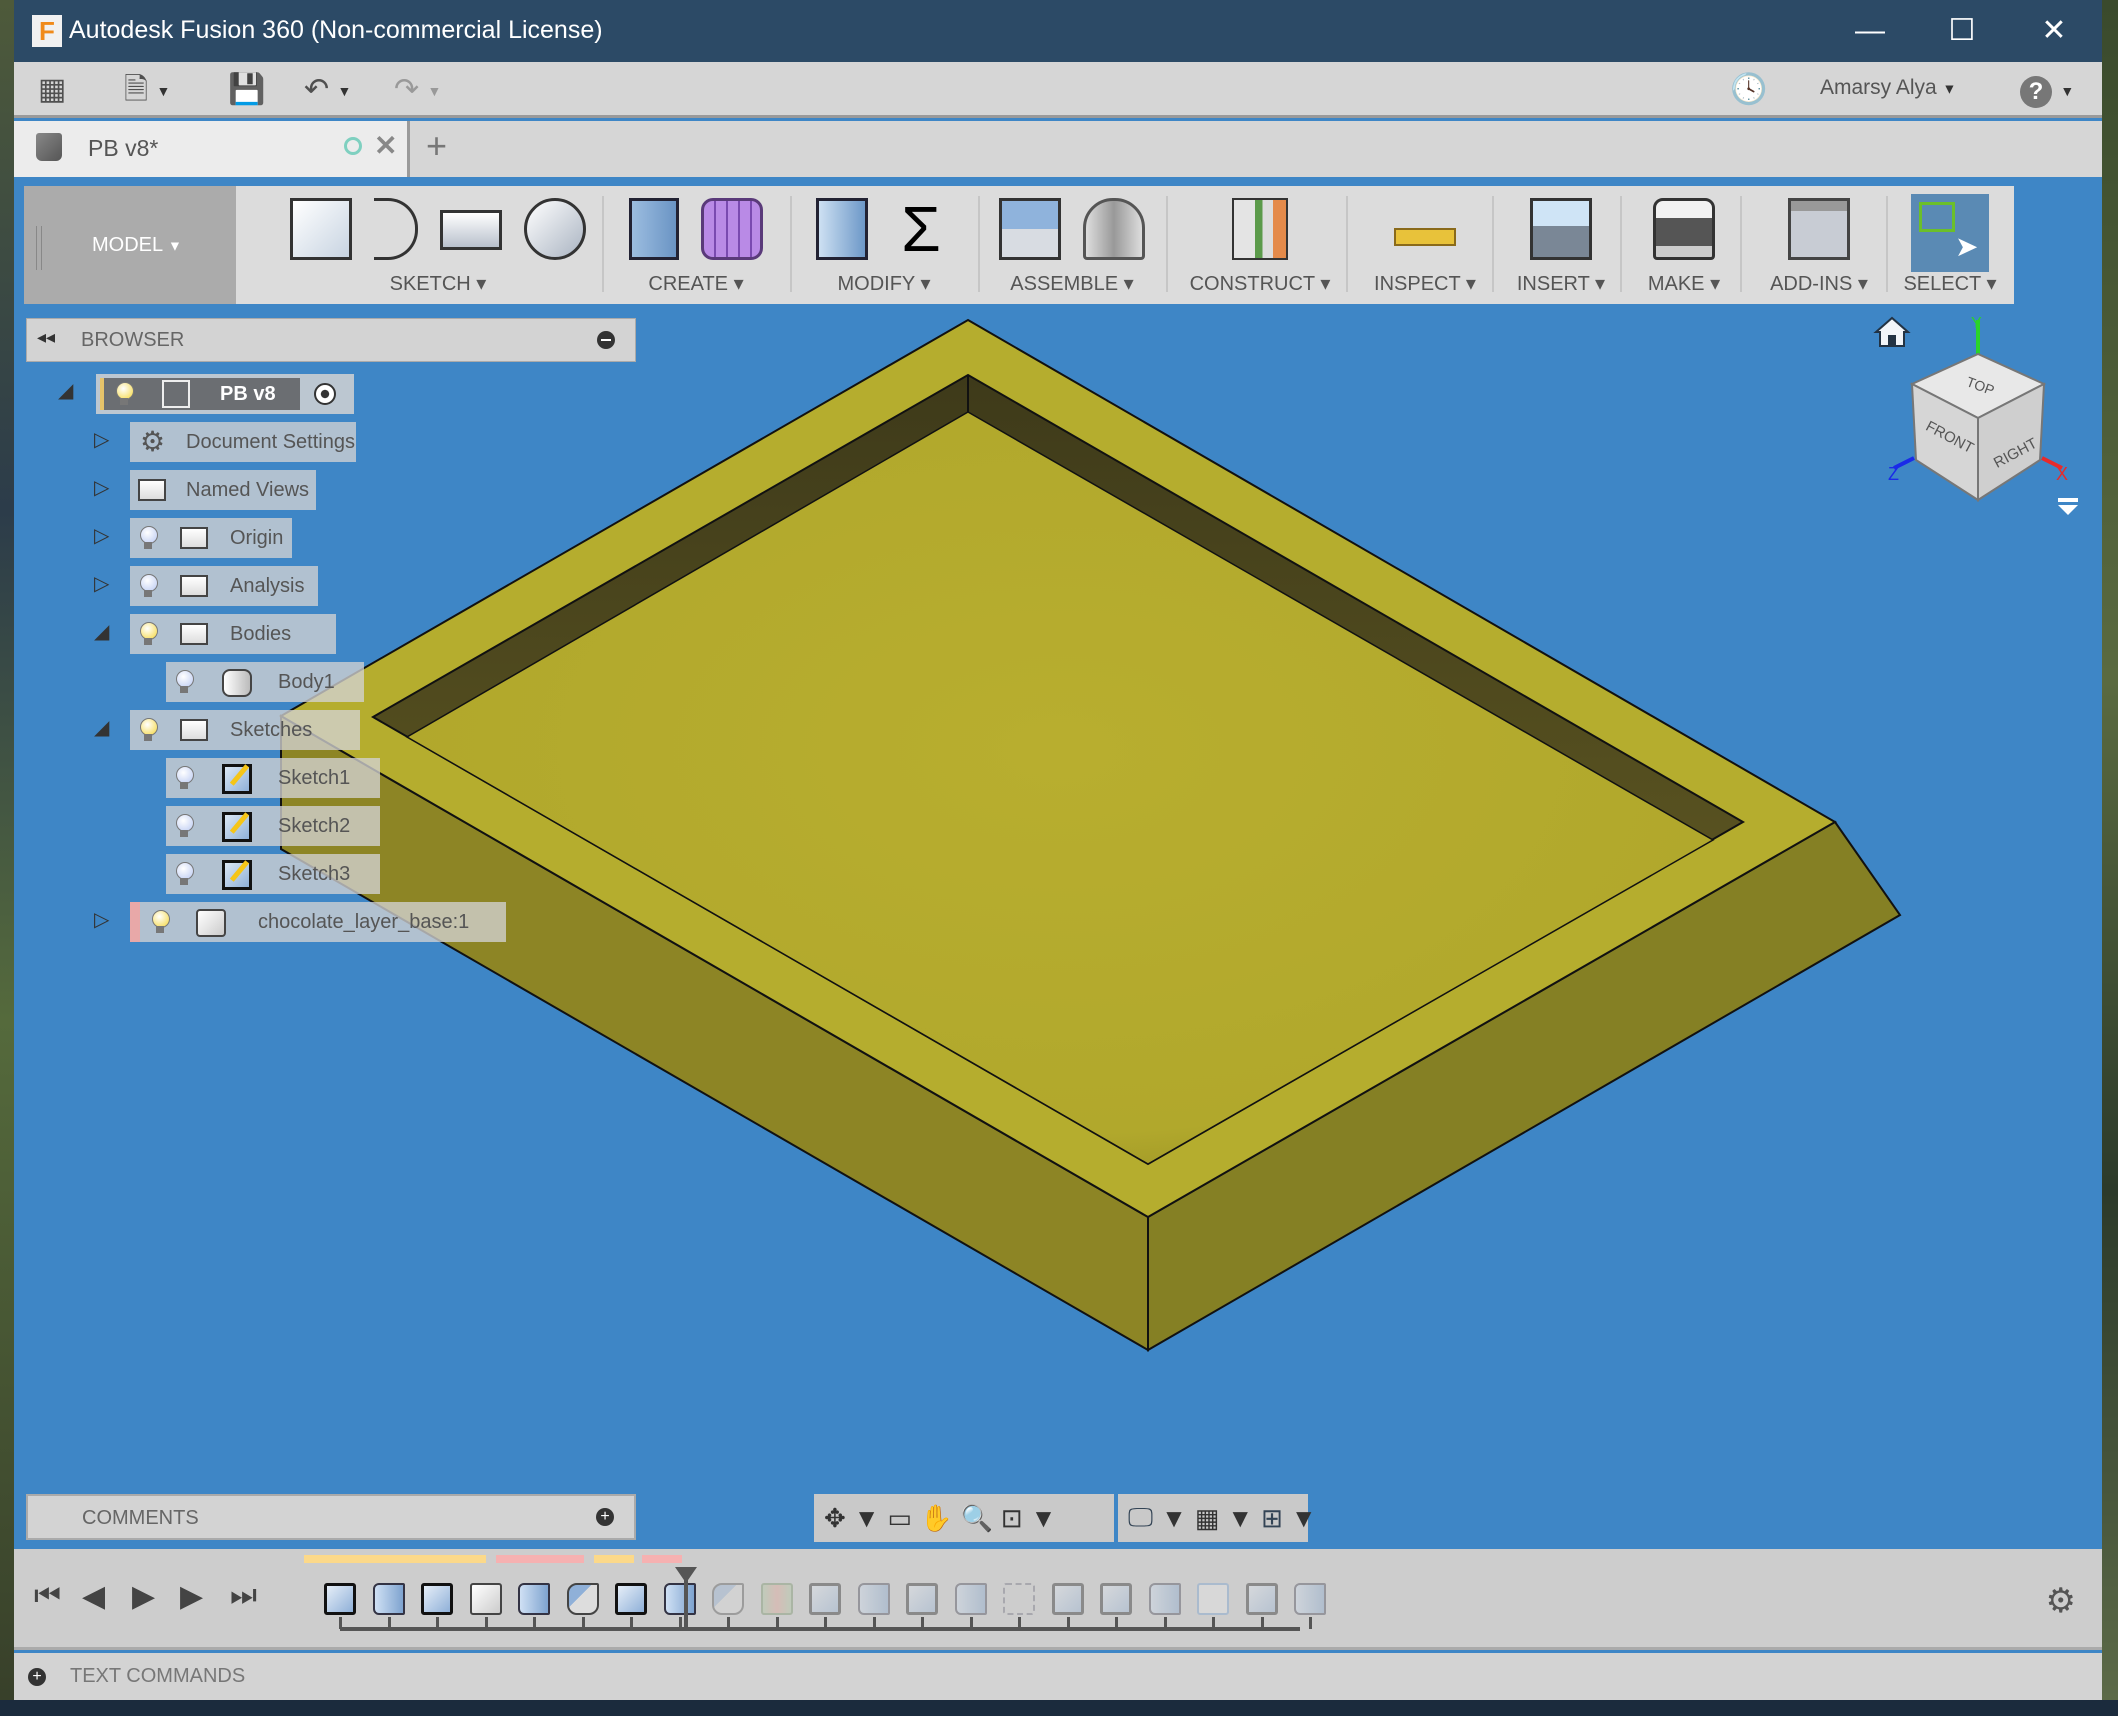  I want to click on fit-icon: ⊡, so click(1012, 1518).